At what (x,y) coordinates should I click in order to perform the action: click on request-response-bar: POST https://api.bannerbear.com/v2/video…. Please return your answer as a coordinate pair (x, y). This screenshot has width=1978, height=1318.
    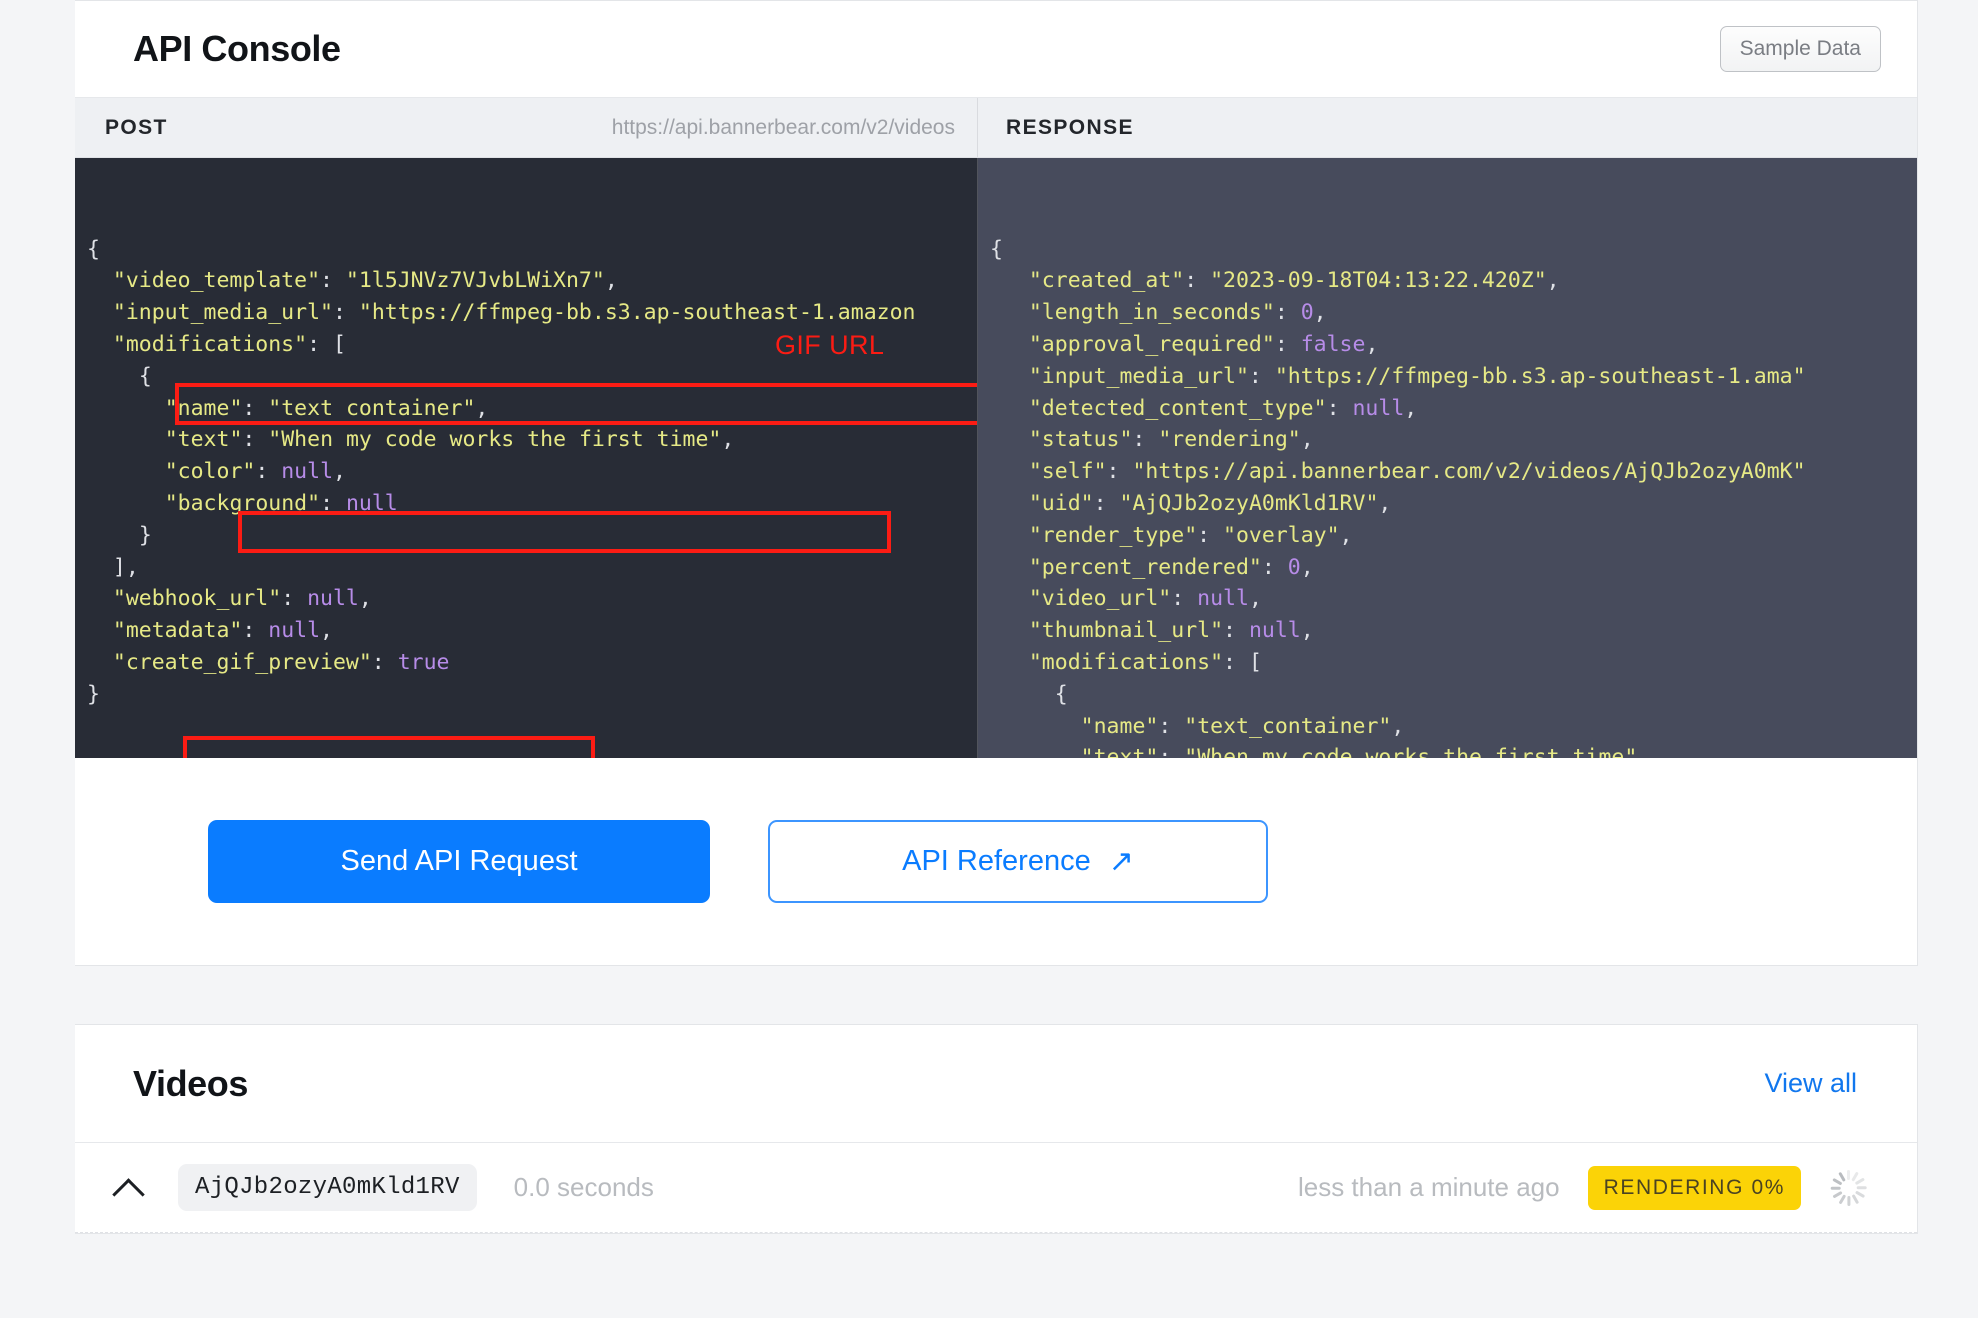
    Looking at the image, I should click on (996, 128).